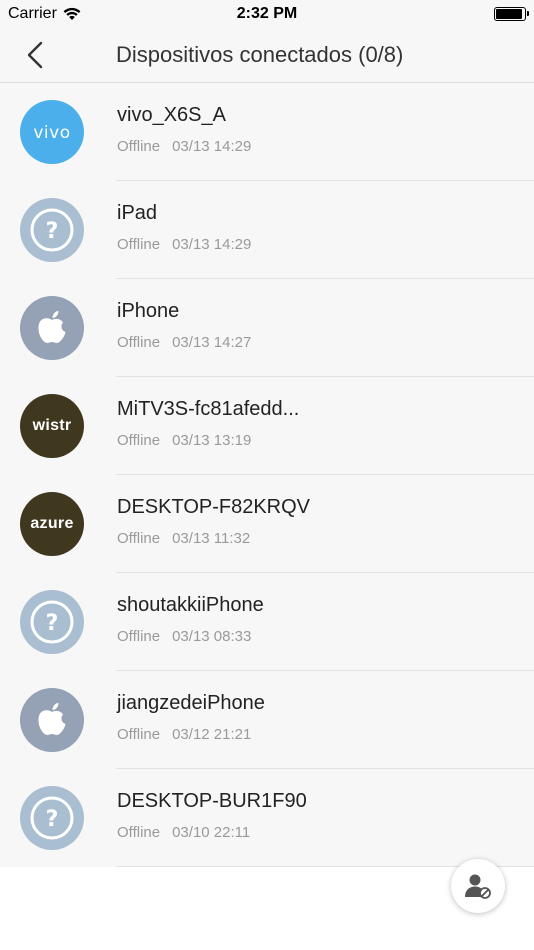 This screenshot has height=950, width=534. I want to click on device-name: vivo_X6S_A, so click(171, 115).